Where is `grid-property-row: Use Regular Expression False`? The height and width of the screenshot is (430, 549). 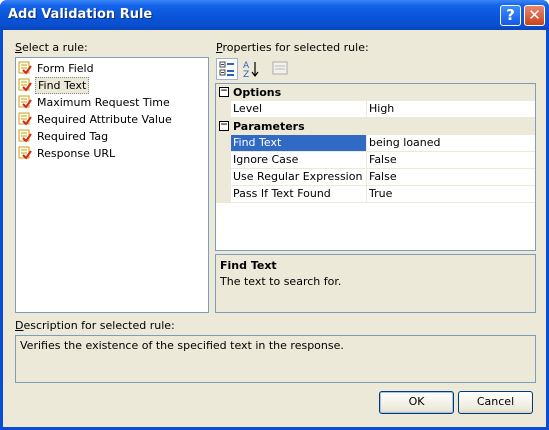
grid-property-row: Use Regular Expression False is located at coordinates (375, 177).